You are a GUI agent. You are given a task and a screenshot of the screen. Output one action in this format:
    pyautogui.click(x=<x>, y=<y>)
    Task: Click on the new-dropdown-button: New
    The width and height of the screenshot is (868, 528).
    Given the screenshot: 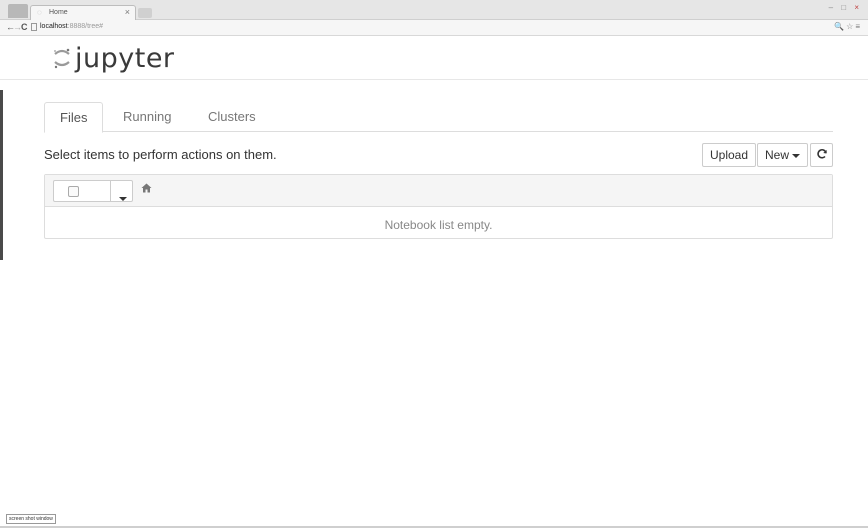 What is the action you would take?
    pyautogui.click(x=783, y=155)
    